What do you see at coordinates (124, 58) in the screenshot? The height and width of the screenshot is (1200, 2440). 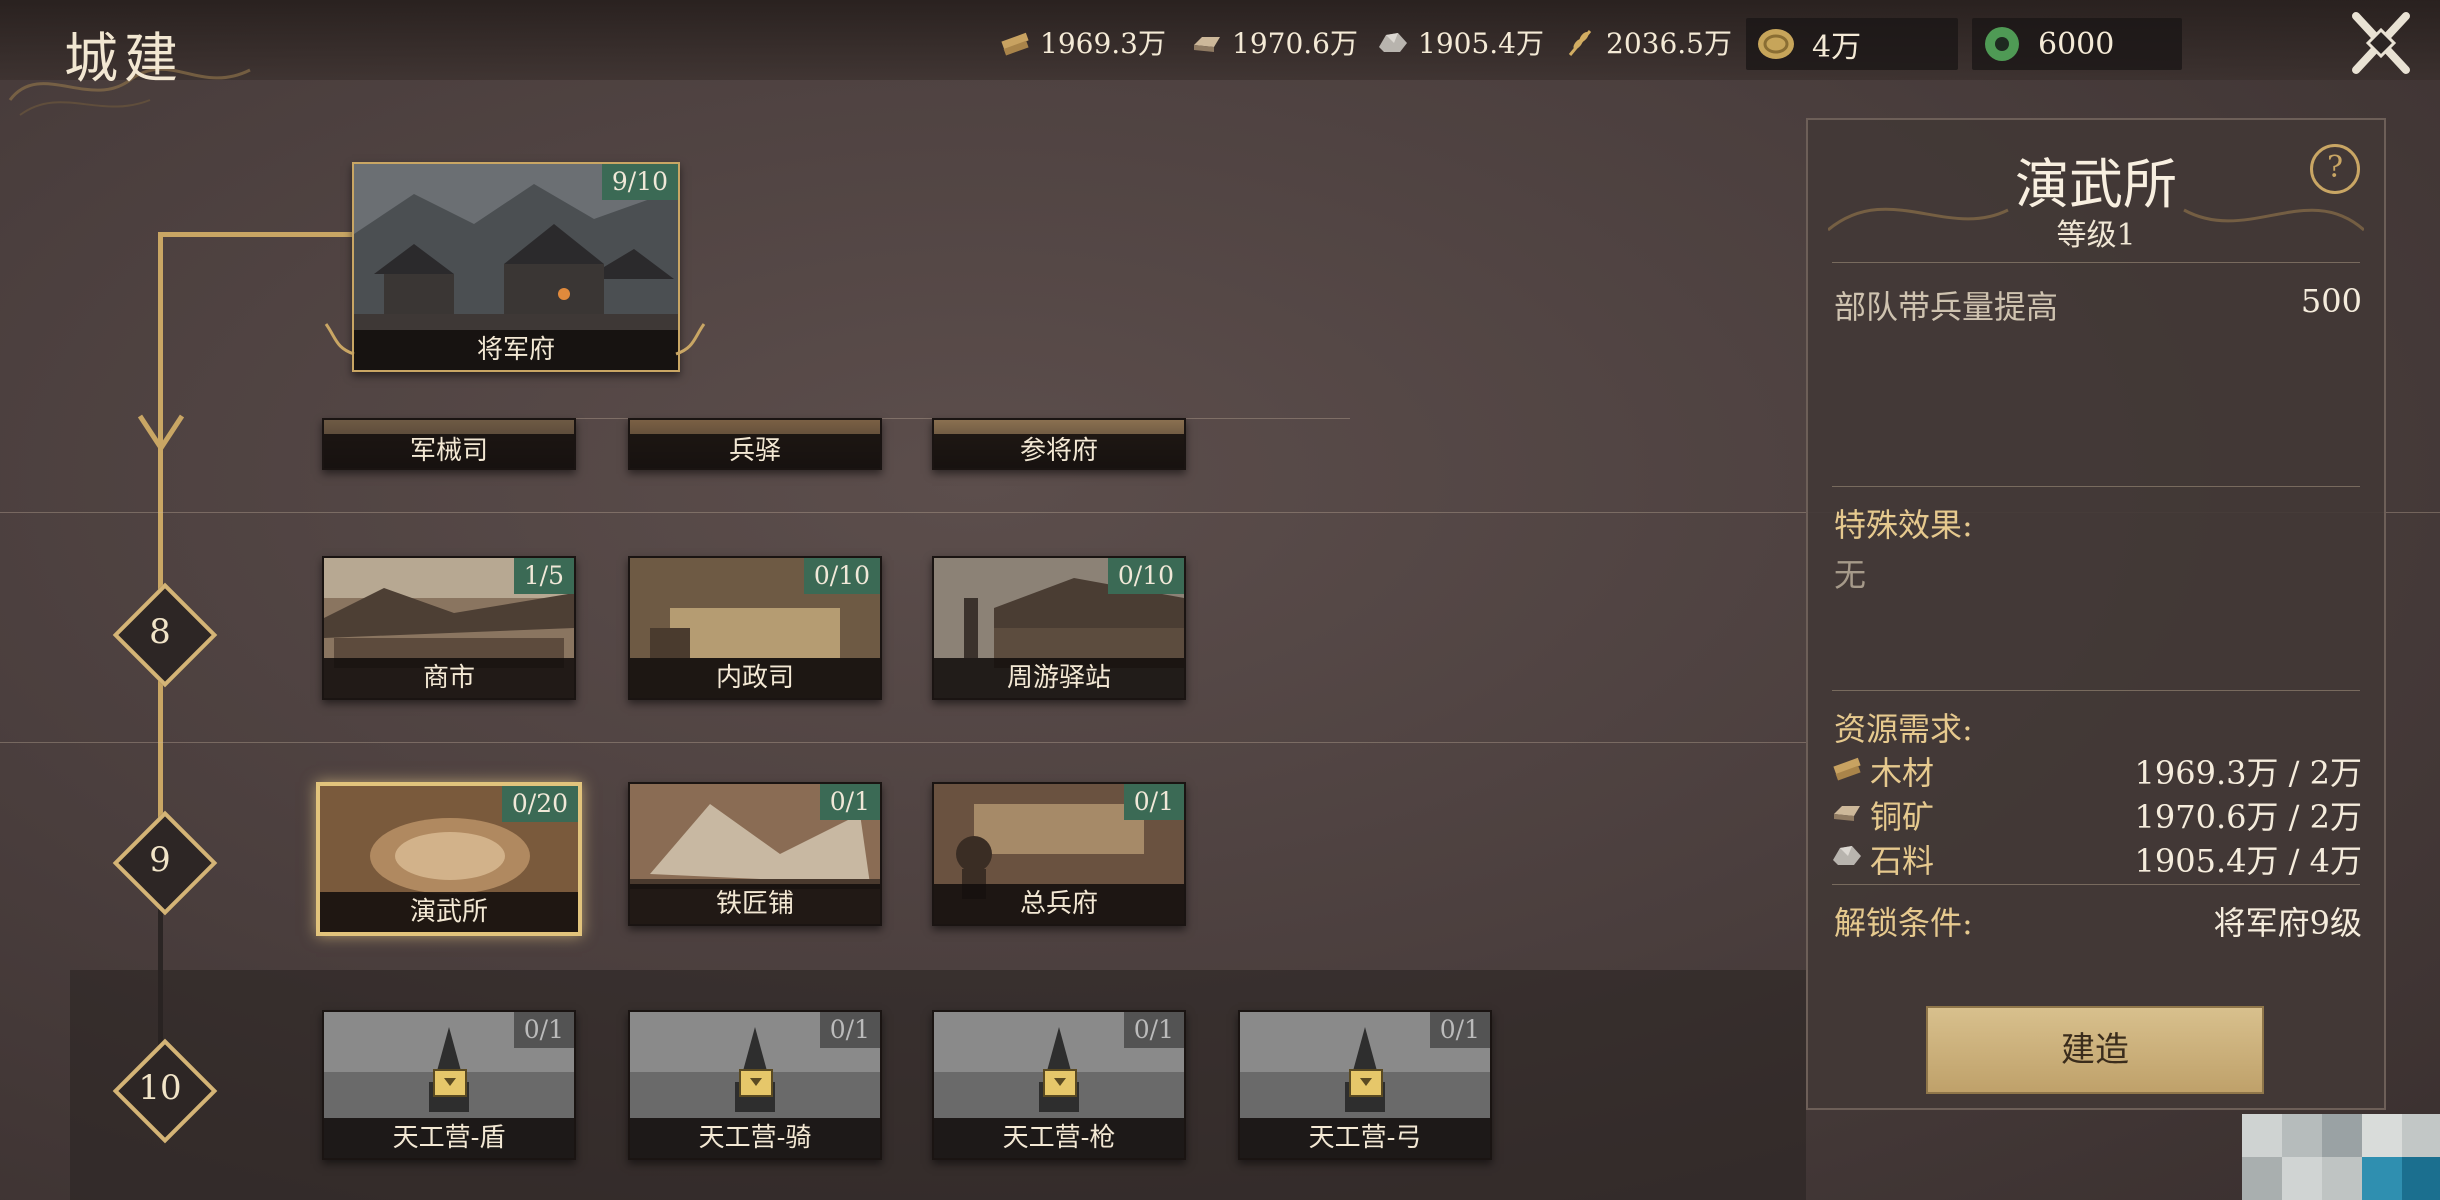 I see `page-title: 城建` at bounding box center [124, 58].